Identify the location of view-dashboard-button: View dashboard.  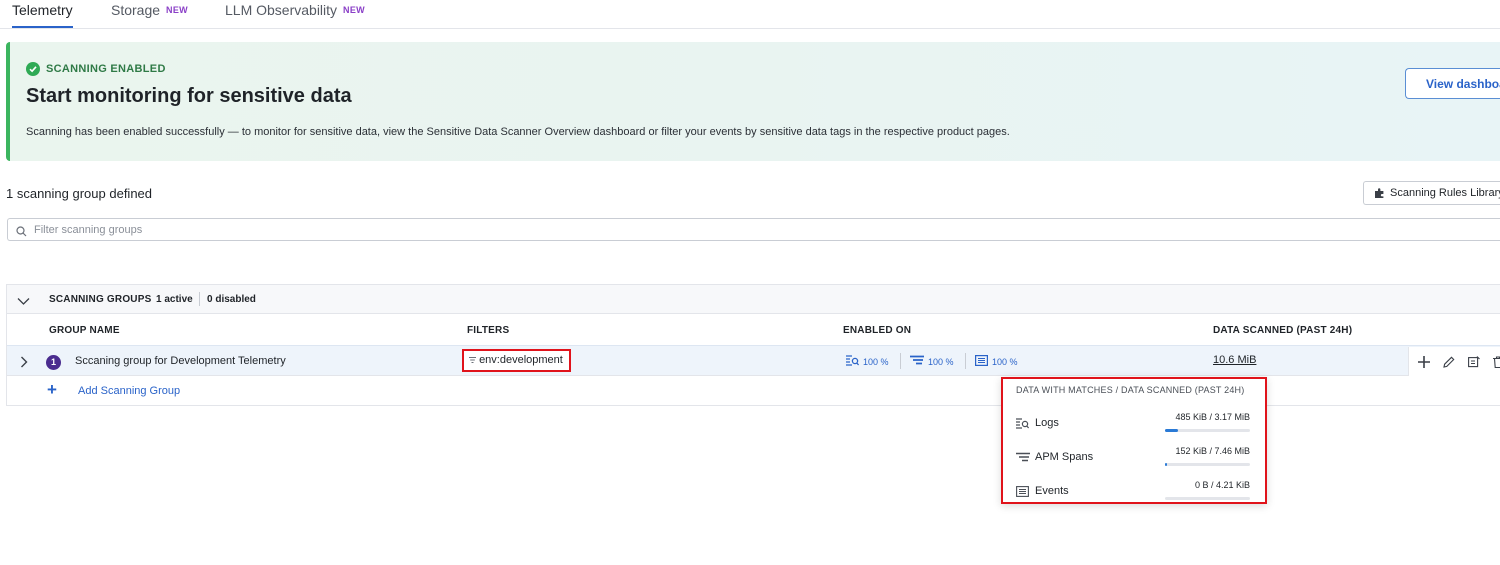
(1452, 83).